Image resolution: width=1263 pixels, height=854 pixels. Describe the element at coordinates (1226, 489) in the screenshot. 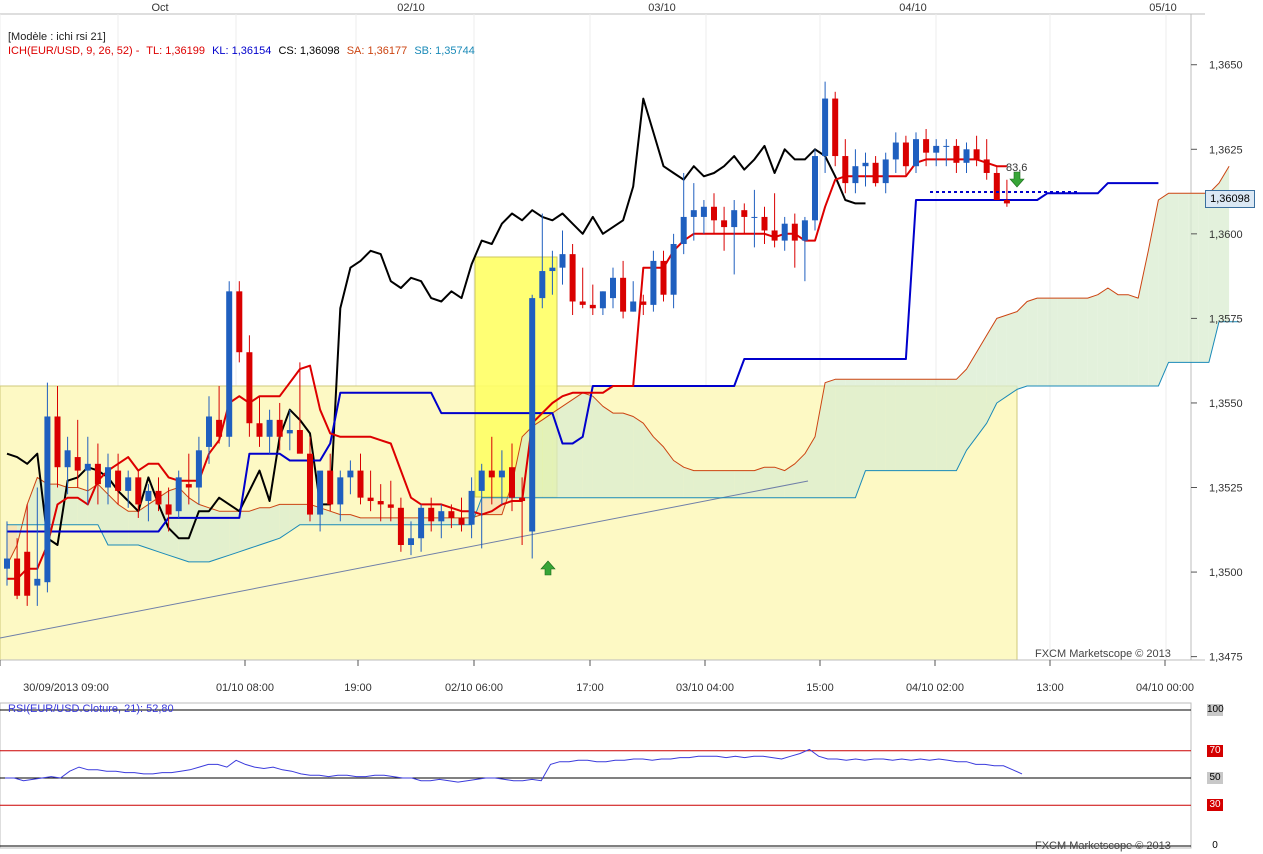

I see `price-tick-label: 1,3525` at that location.